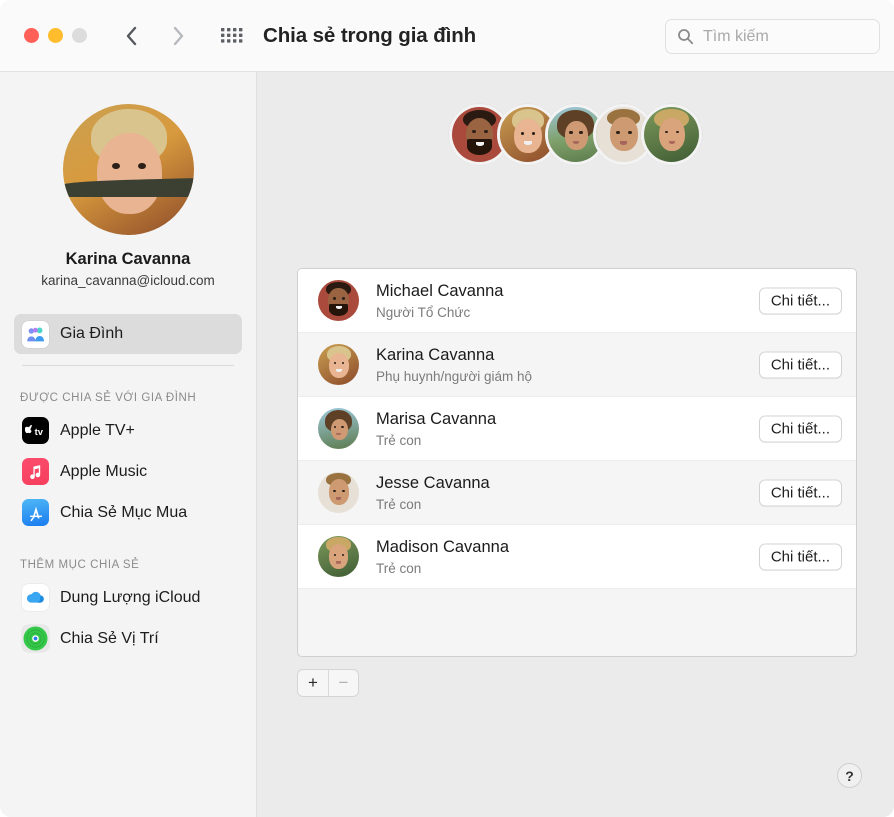 This screenshot has width=894, height=817. Describe the element at coordinates (313, 683) in the screenshot. I see `add-member-button: +` at that location.